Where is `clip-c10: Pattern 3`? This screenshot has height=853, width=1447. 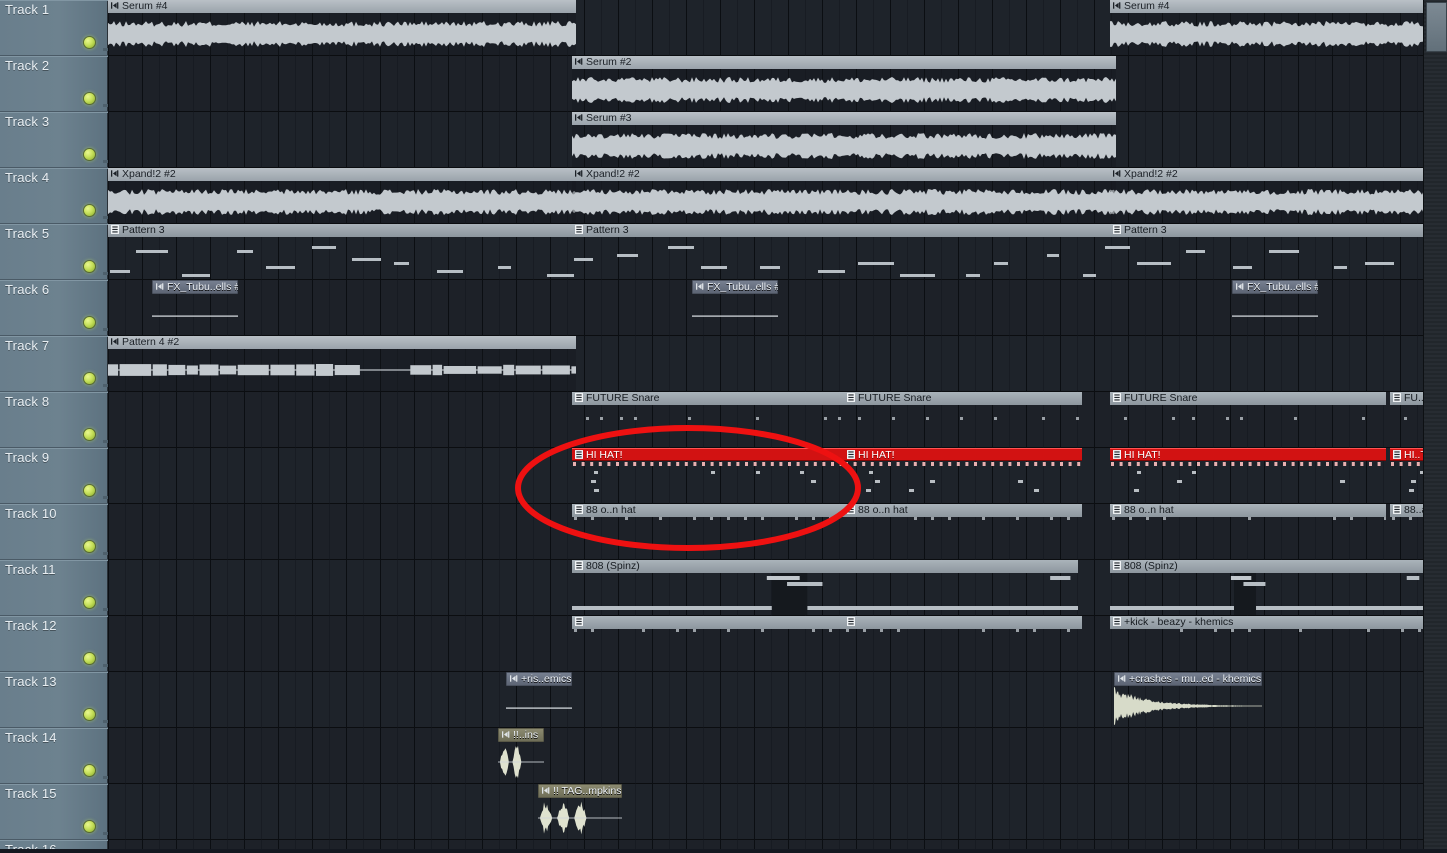
clip-c10: Pattern 3 is located at coordinates (1267, 251).